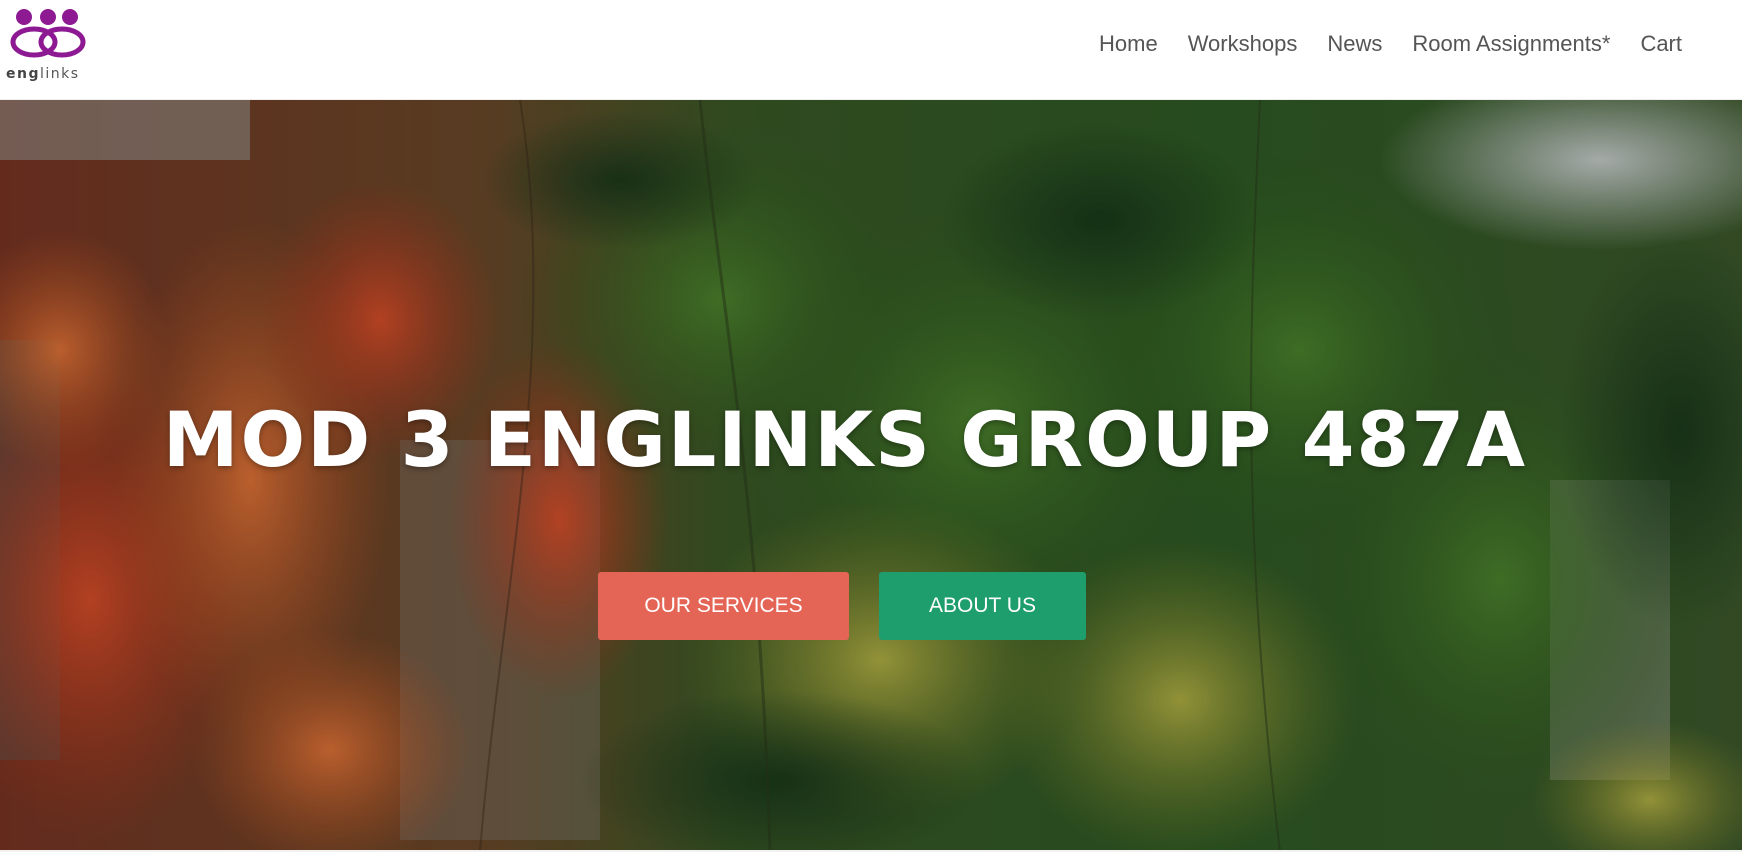 This screenshot has height=852, width=1742. Describe the element at coordinates (23, 74) in the screenshot. I see `logo-wordmark-bold: eng` at that location.